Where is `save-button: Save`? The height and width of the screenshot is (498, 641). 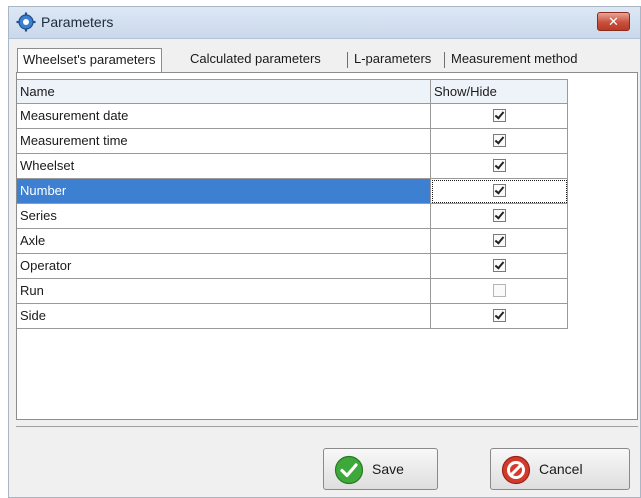 save-button: Save is located at coordinates (380, 469).